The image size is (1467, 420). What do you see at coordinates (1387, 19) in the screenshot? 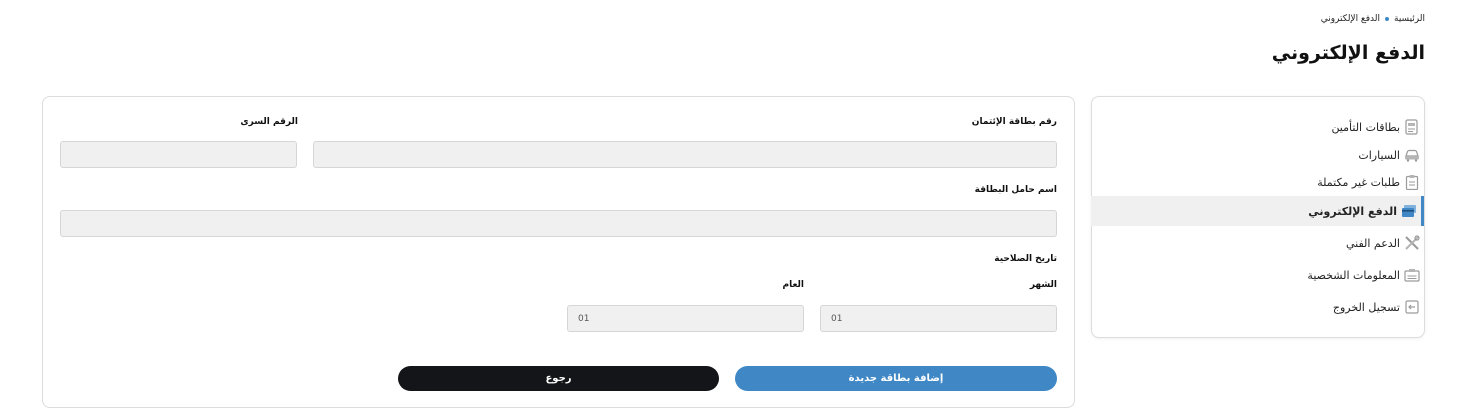
I see `breadcrumb-separator` at bounding box center [1387, 19].